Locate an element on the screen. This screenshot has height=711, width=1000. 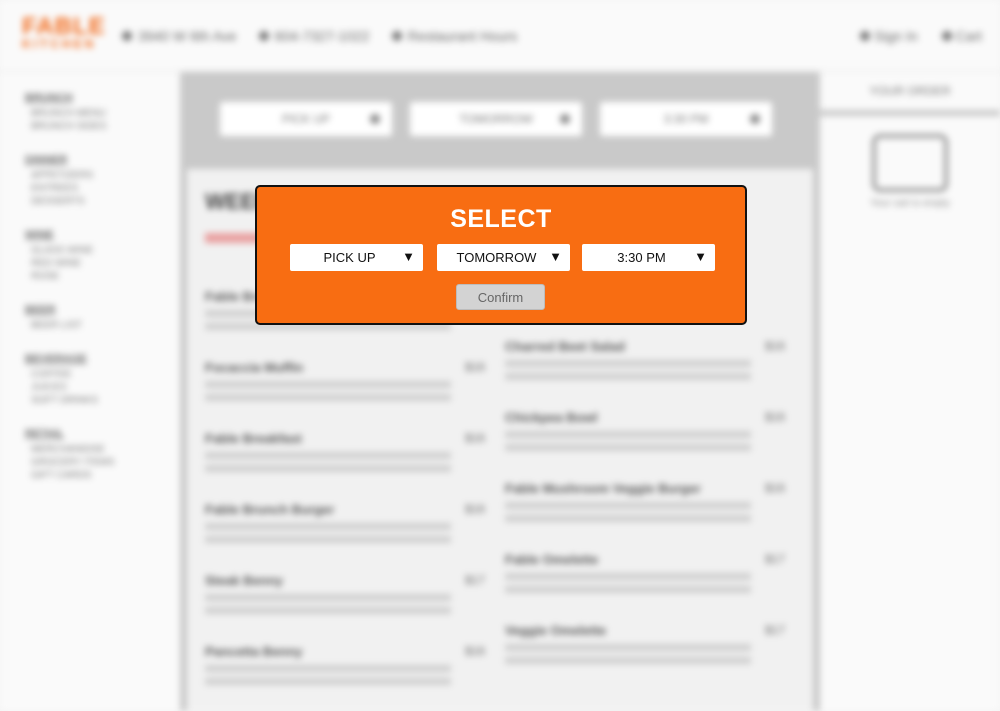
order-mode-select: PICK UP ▼ is located at coordinates (356, 257).